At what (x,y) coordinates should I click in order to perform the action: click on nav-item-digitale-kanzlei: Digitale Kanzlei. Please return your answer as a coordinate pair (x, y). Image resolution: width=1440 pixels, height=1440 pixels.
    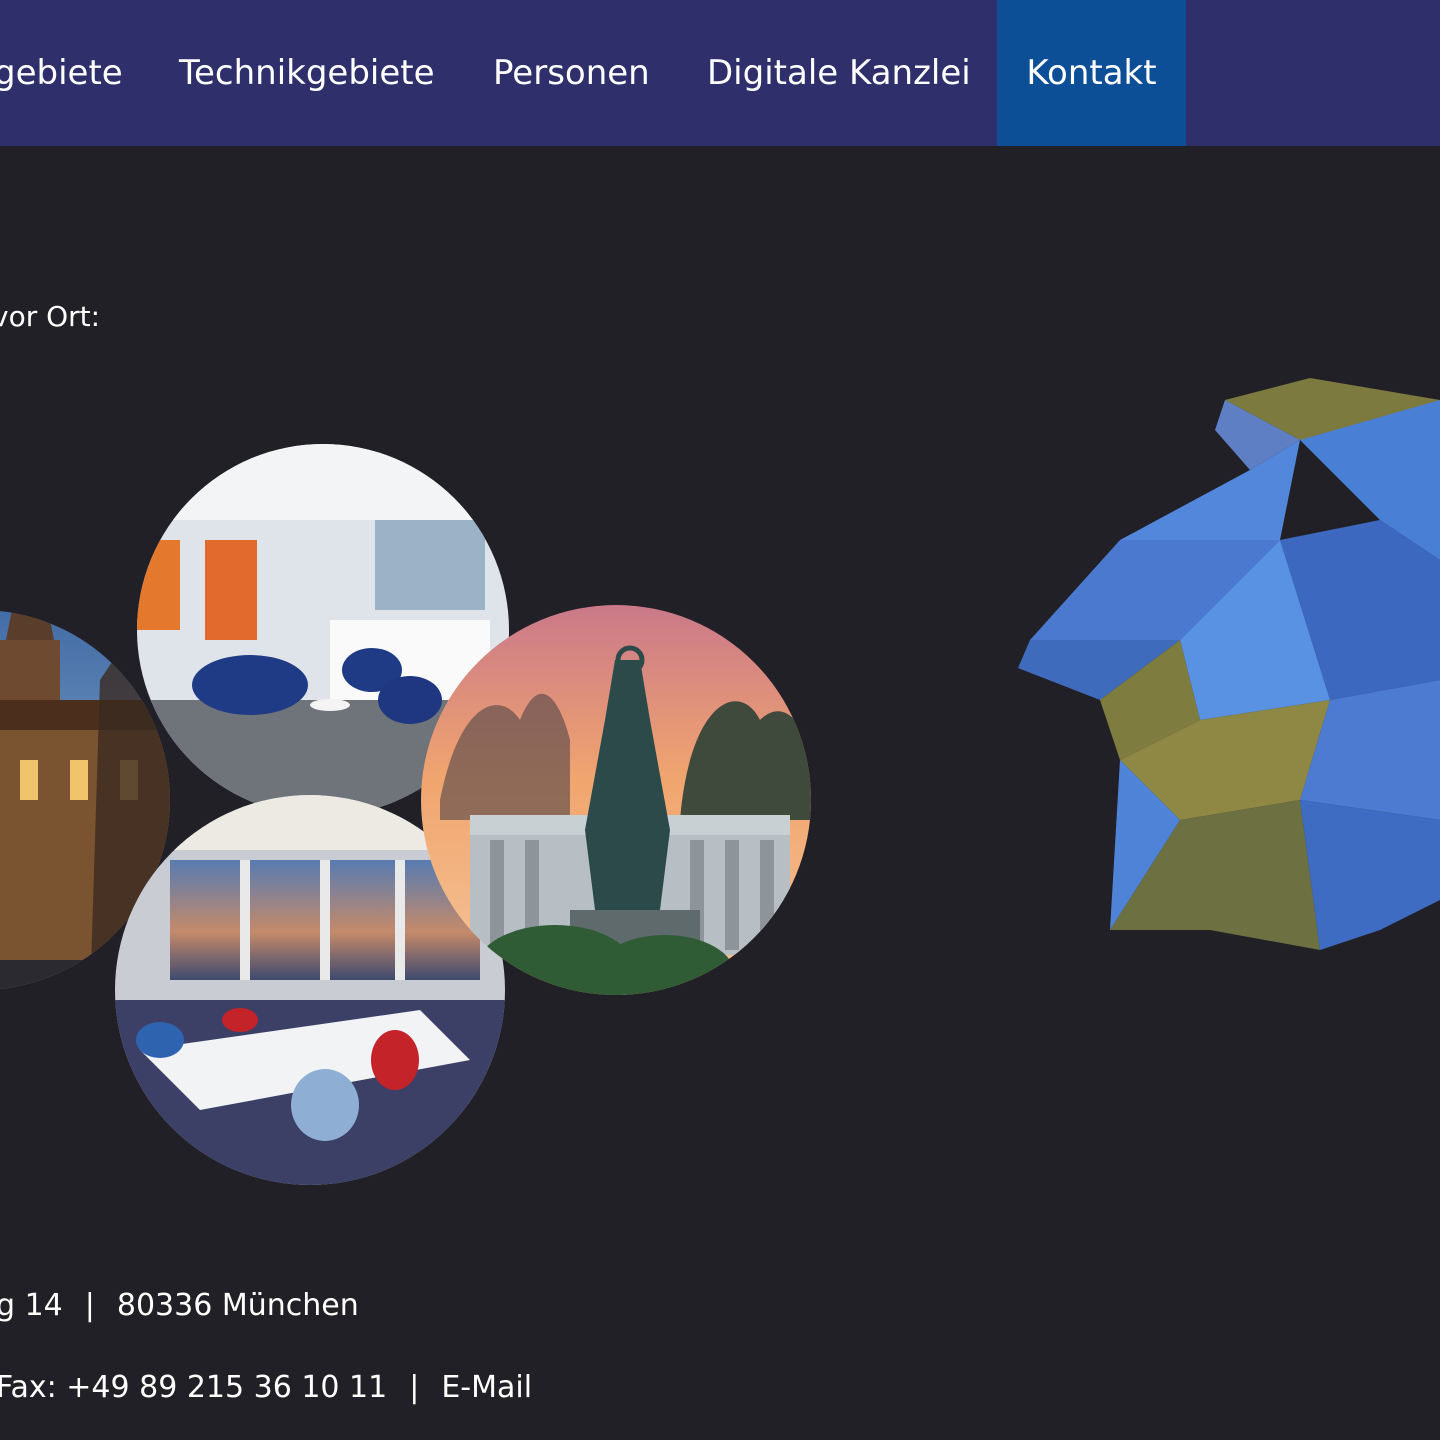
    Looking at the image, I should click on (839, 73).